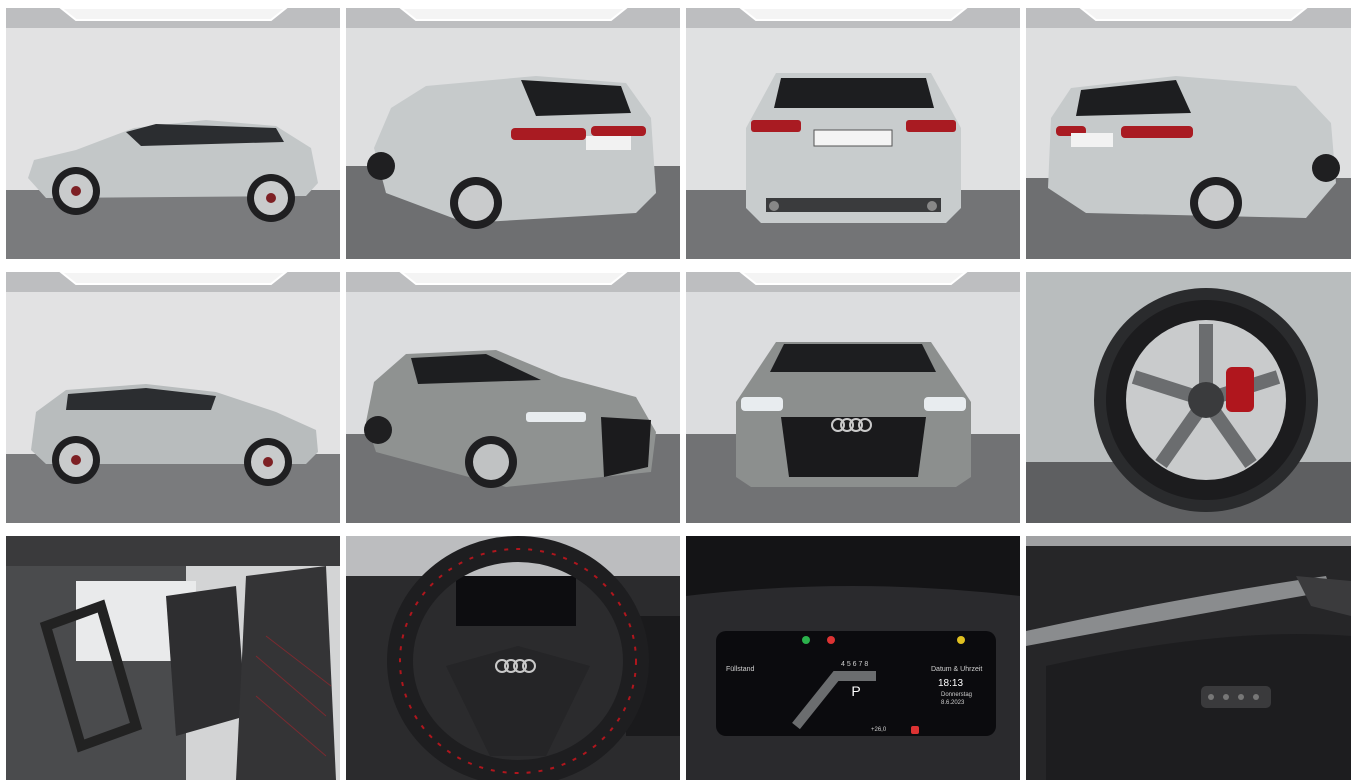 The width and height of the screenshot is (1351, 781). I want to click on car-front-image, so click(853, 397).